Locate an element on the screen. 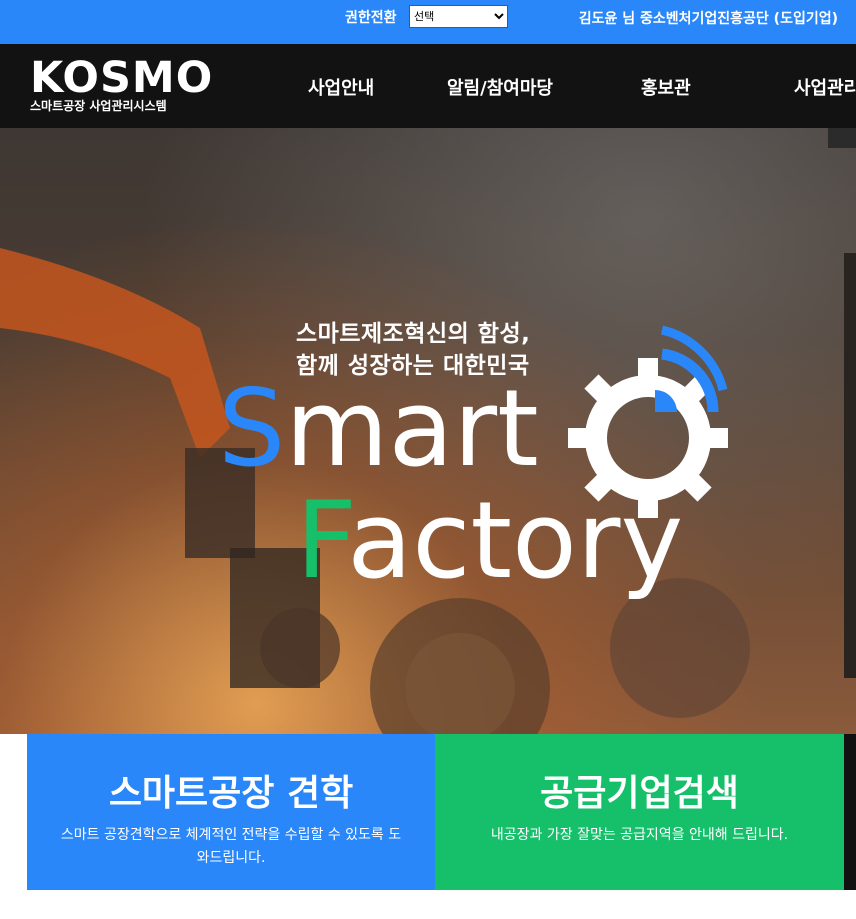 This screenshot has width=856, height=919. kosmo-logo: KOSMO 스마트공장 사업관리시스템 is located at coordinates (121, 85).